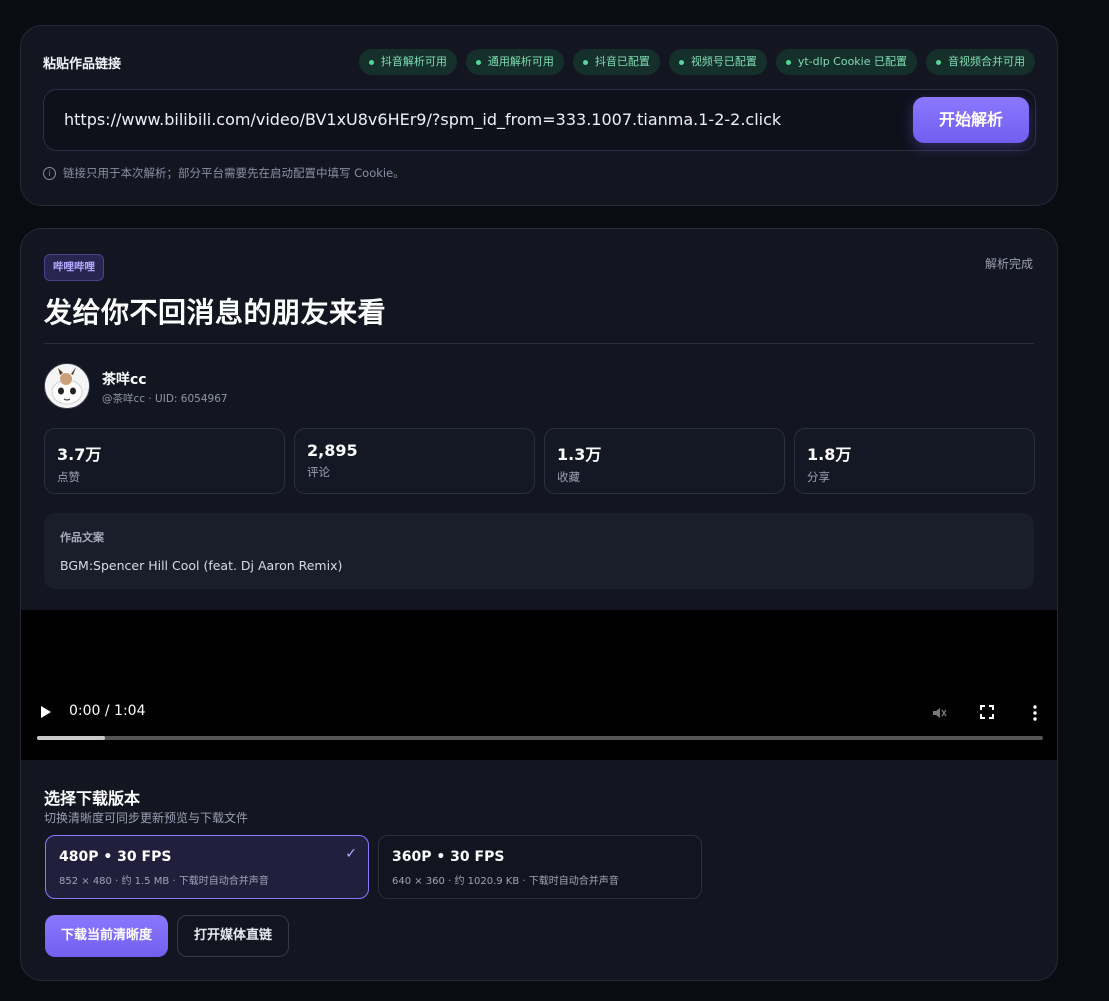 The image size is (1109, 1001). Describe the element at coordinates (846, 62) in the screenshot. I see `status-chip: yt-dlp Cookie 已配置` at that location.